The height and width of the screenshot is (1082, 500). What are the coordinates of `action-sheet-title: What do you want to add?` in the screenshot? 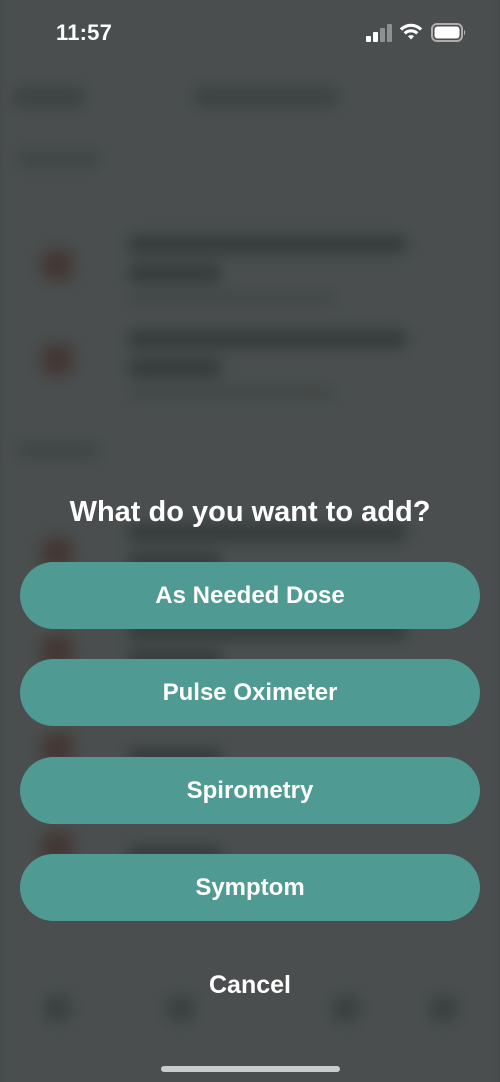 It's located at (250, 512).